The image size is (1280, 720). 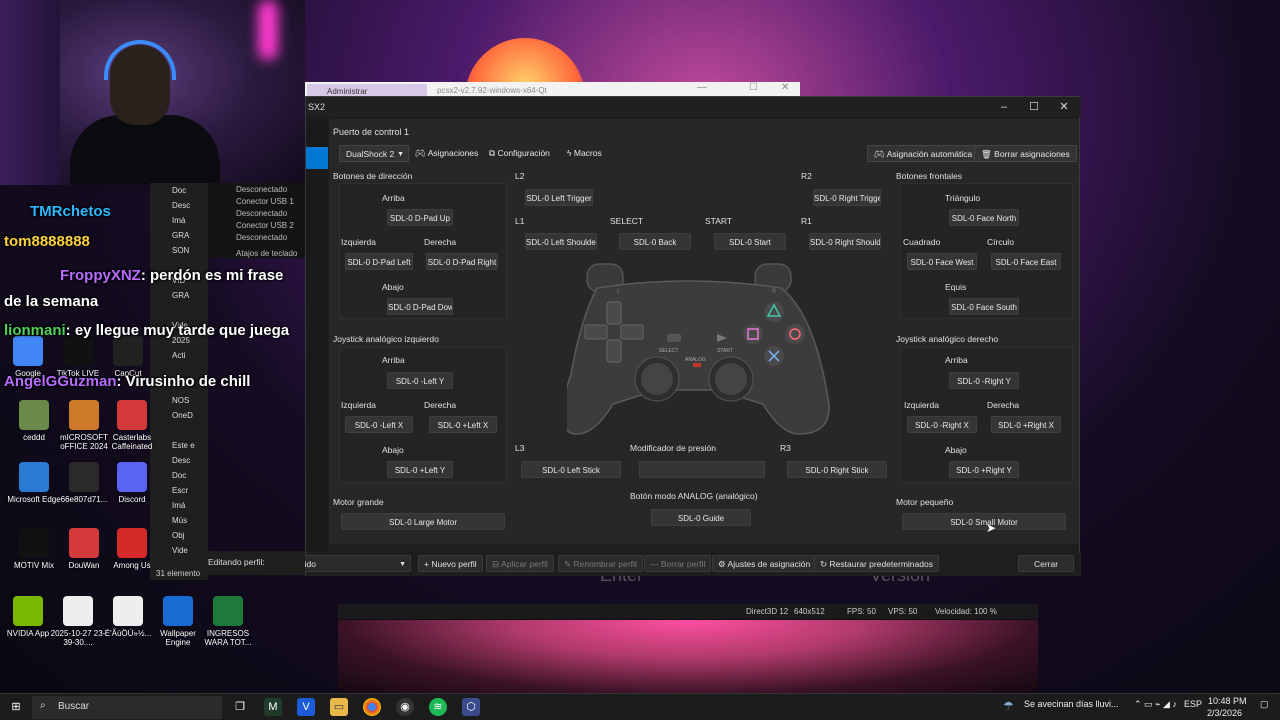 I want to click on webcam-overlay, so click(x=152, y=92).